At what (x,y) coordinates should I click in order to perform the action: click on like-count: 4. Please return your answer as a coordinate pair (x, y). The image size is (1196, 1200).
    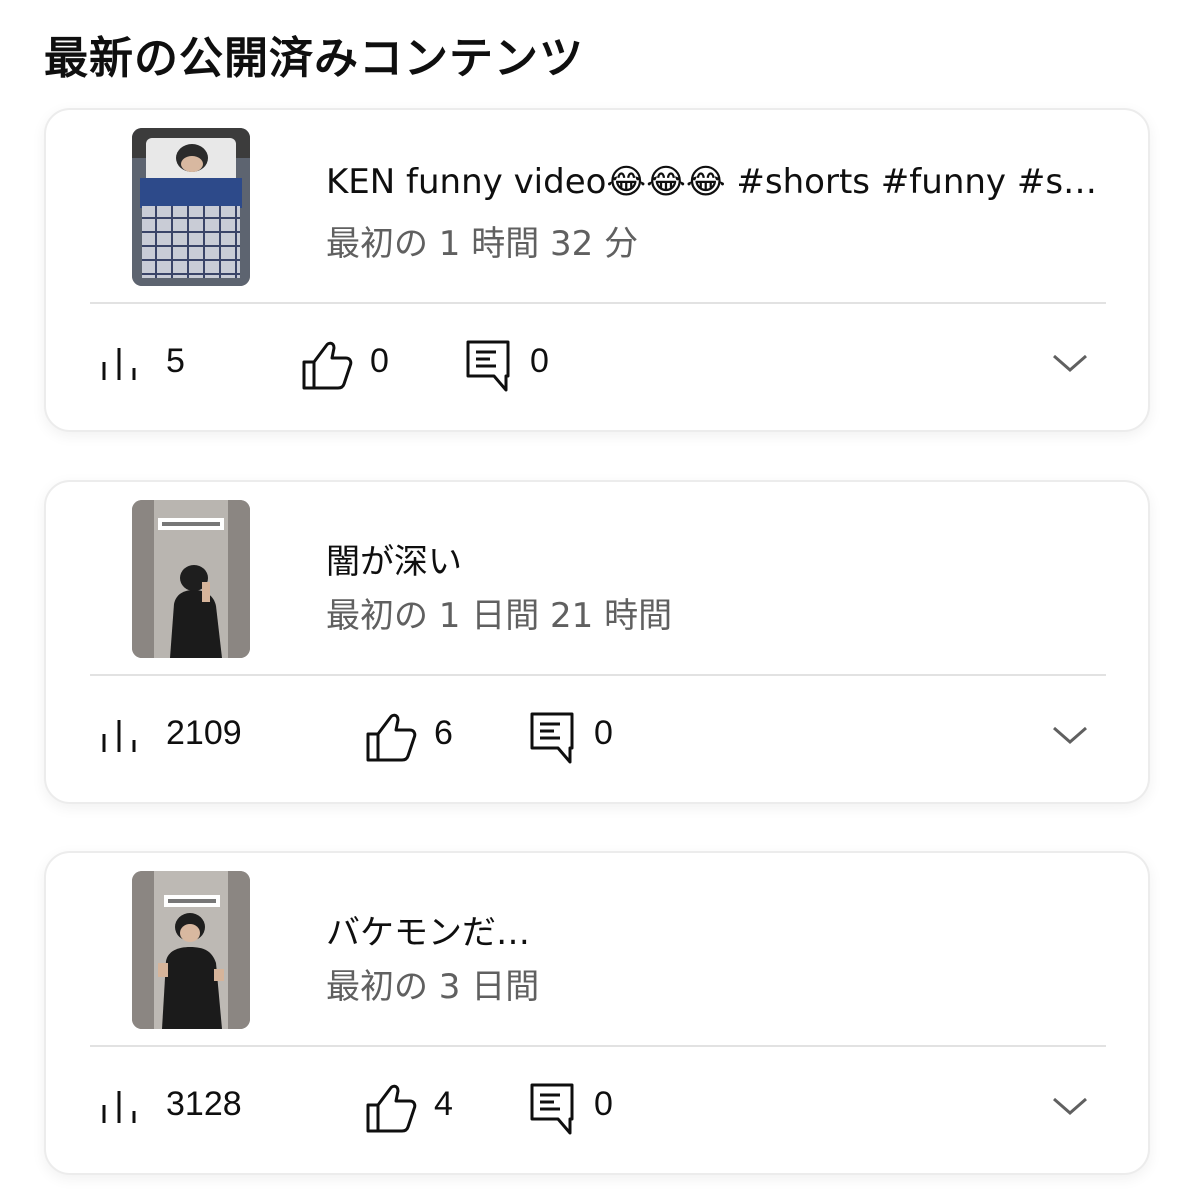
    Looking at the image, I should click on (443, 1104).